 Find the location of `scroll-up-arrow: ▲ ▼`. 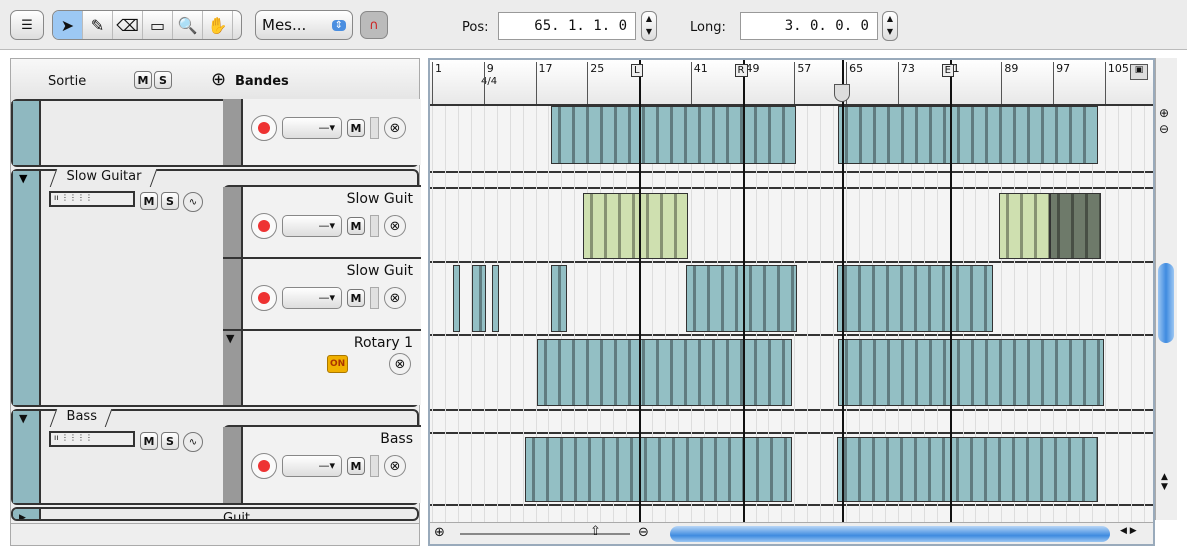

scroll-up-arrow: ▲ ▼ is located at coordinates (1164, 482).